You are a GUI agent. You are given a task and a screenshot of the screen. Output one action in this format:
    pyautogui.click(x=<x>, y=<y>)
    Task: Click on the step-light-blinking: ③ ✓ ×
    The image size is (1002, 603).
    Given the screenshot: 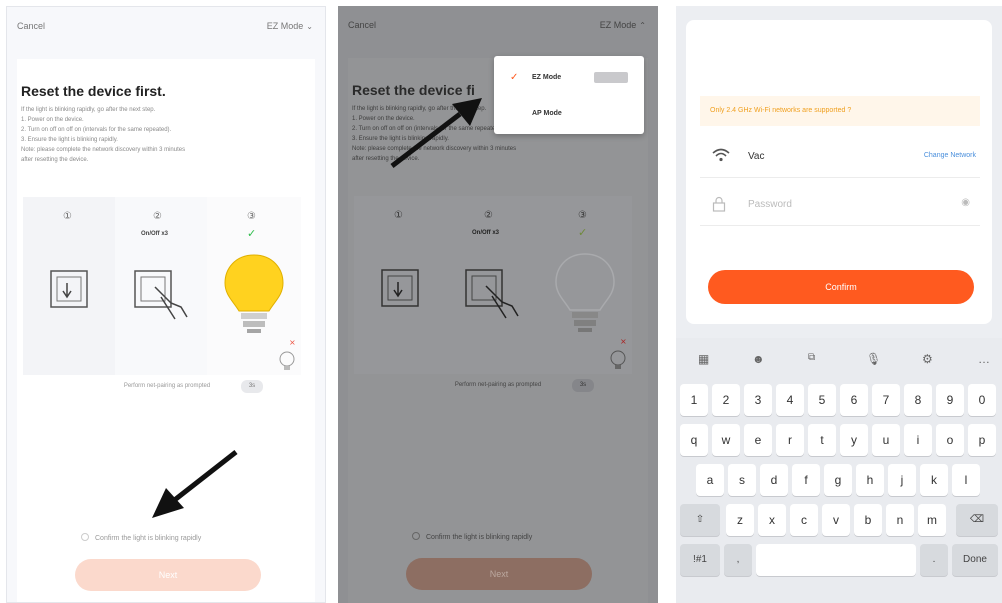 What is the action you would take?
    pyautogui.click(x=585, y=285)
    